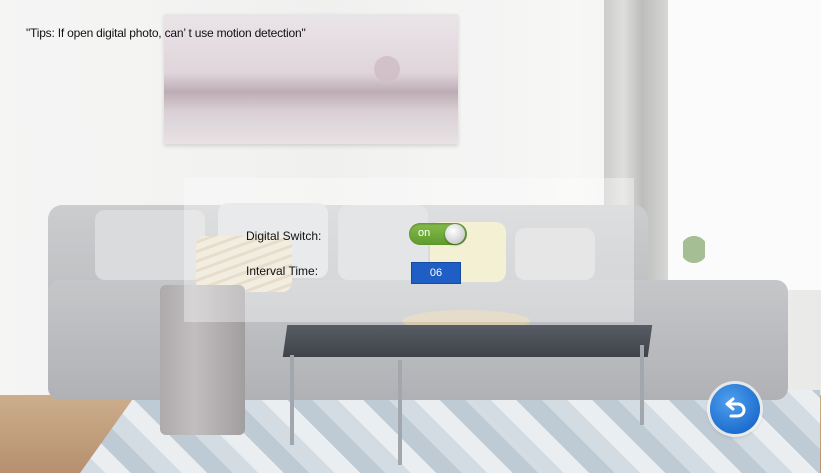  Describe the element at coordinates (455, 234) in the screenshot. I see `toggle-knob-icon` at that location.